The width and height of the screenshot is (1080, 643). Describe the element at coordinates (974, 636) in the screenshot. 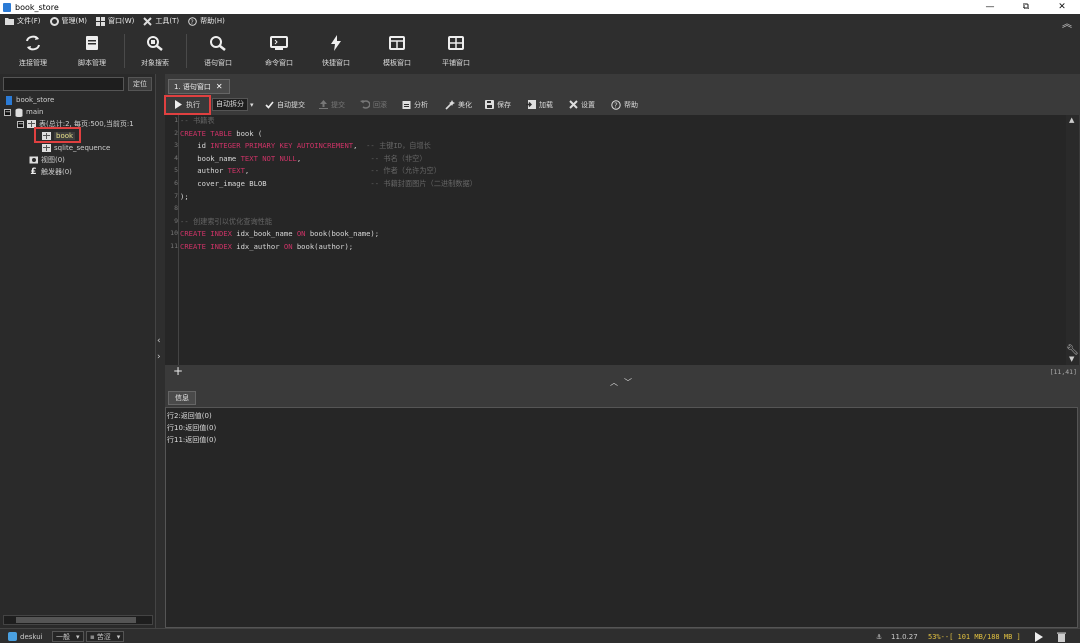

I see `memory-usage: 53%--[ 101 MB/188 MB ]` at that location.